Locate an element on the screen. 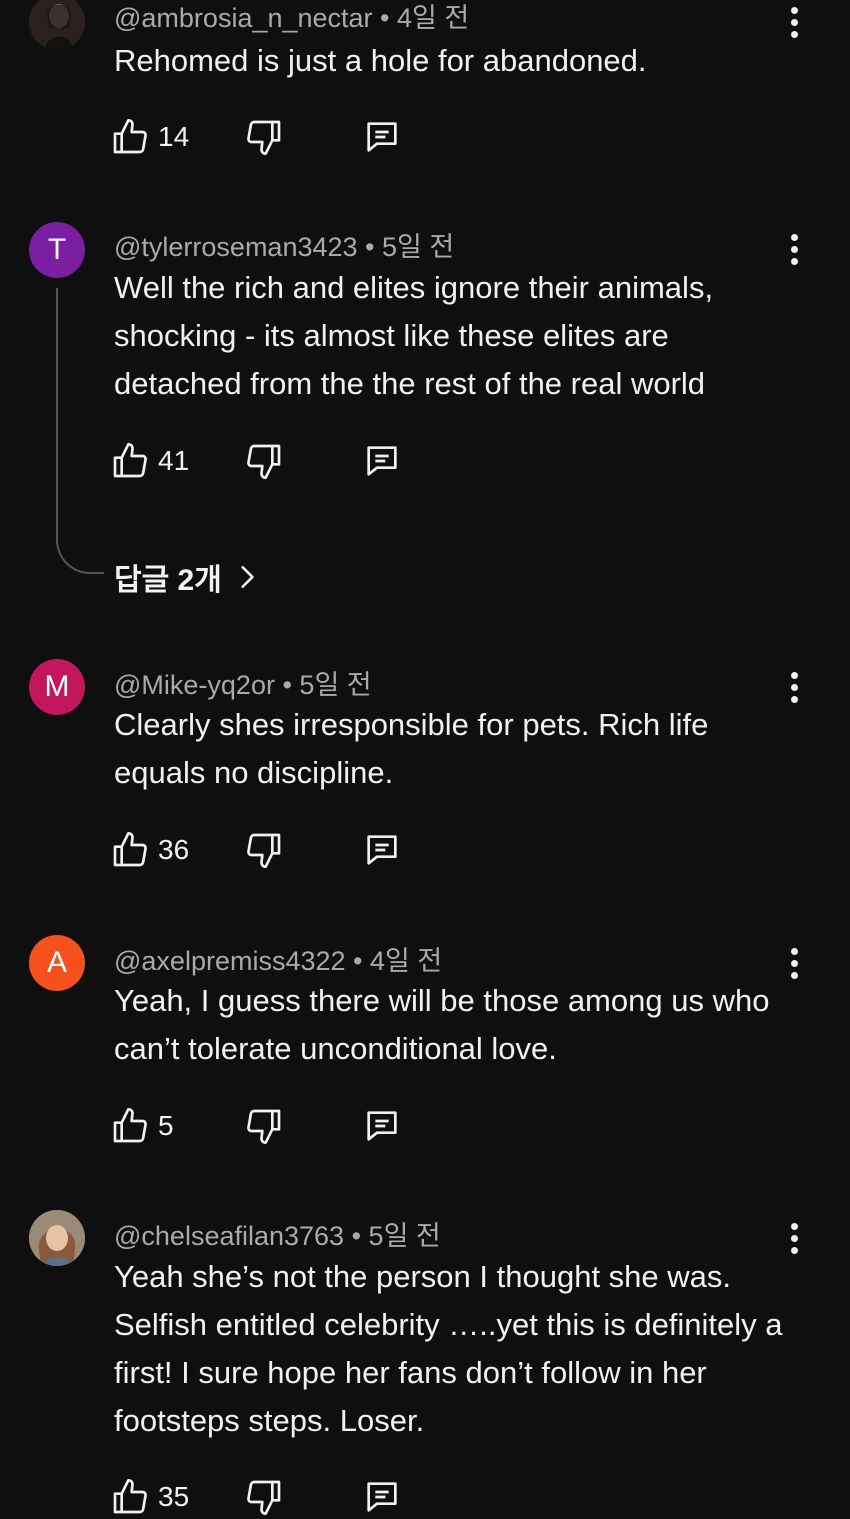 The height and width of the screenshot is (1519, 850). like-button: 36 is located at coordinates (149, 850).